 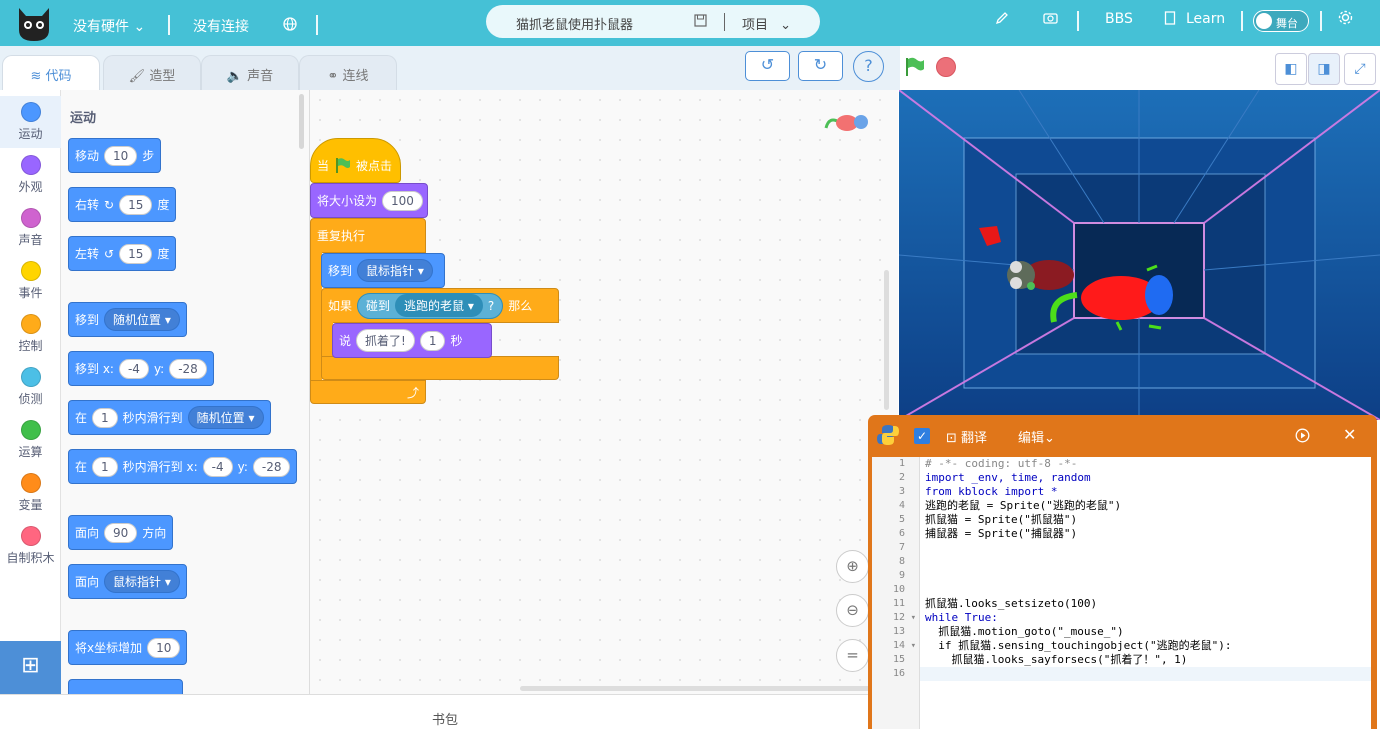 What do you see at coordinates (1281, 21) in the screenshot?
I see `stage-toggle: 舞台` at bounding box center [1281, 21].